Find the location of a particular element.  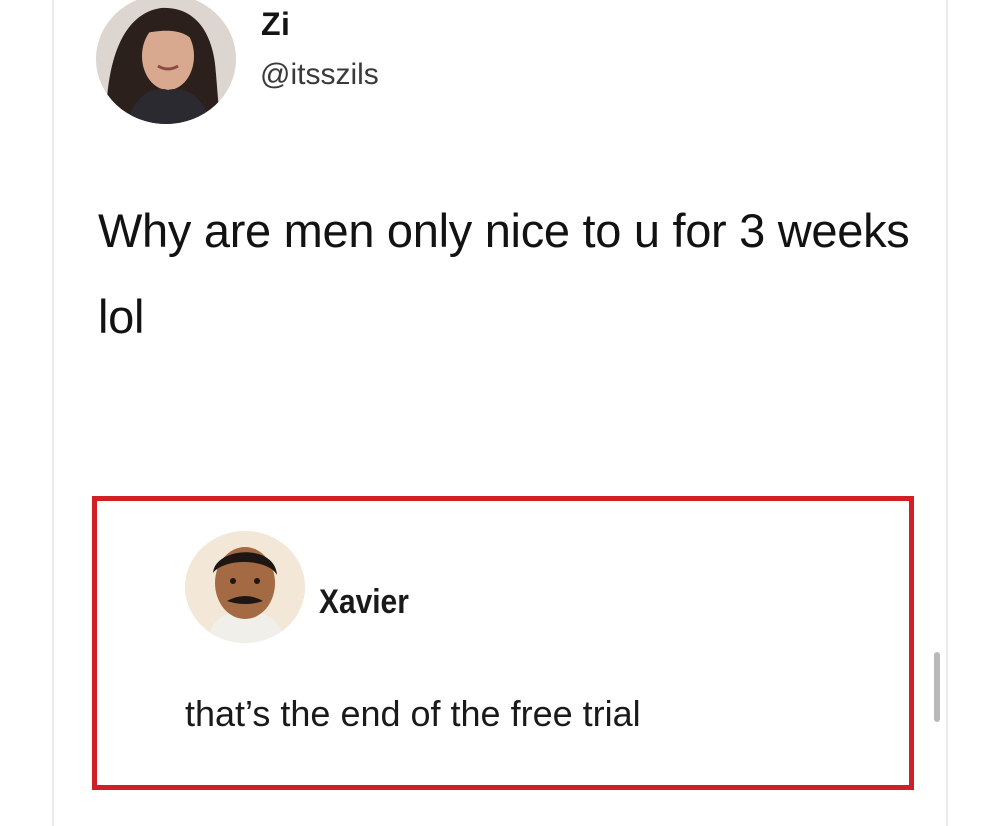

reply-author-avatar is located at coordinates (245, 587).